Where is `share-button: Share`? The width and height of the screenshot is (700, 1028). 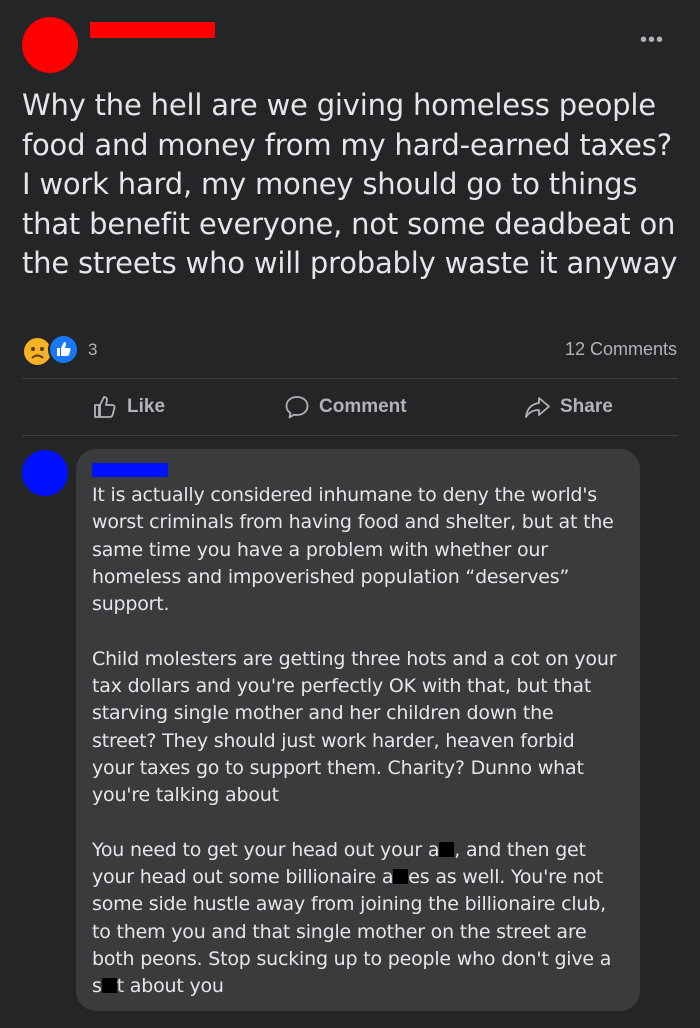
share-button: Share is located at coordinates (568, 407).